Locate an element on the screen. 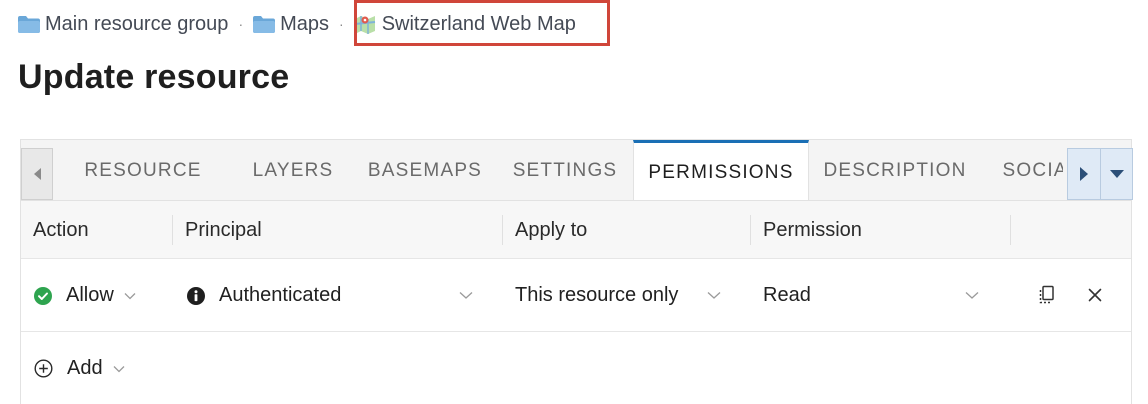 This screenshot has width=1148, height=404. remove-button is located at coordinates (1095, 295).